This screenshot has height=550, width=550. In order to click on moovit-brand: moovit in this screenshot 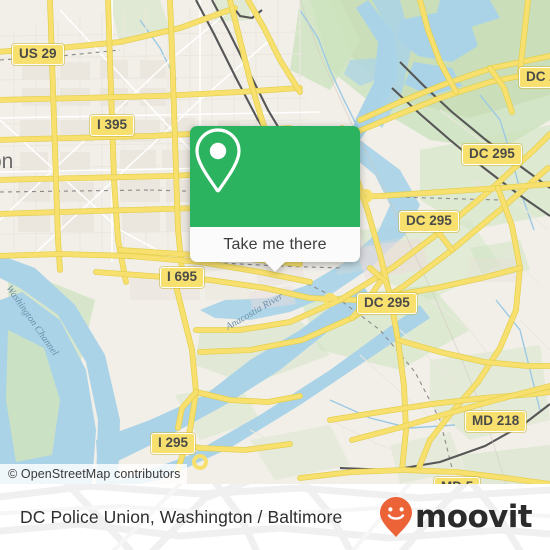, I will do `click(456, 517)`.